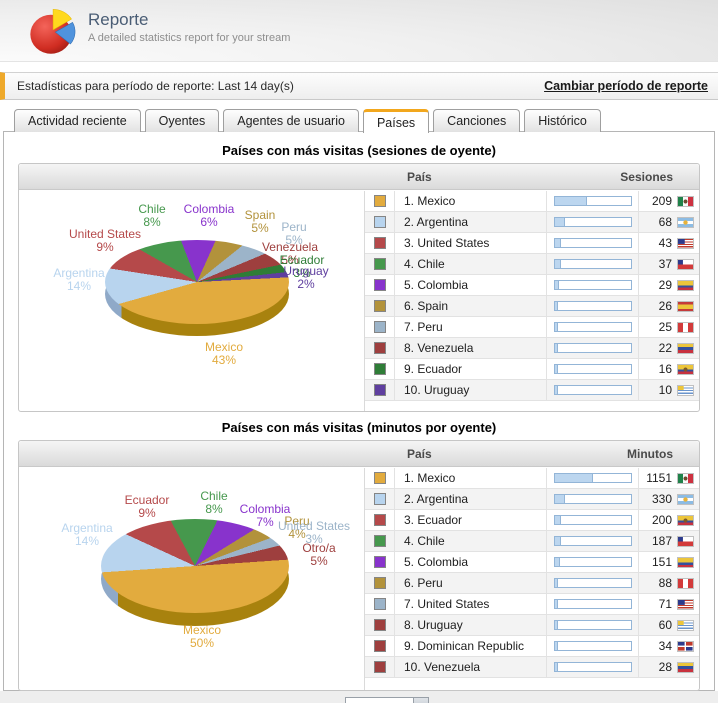 This screenshot has width=718, height=703. What do you see at coordinates (685, 541) in the screenshot?
I see `flag-cl-icon` at bounding box center [685, 541].